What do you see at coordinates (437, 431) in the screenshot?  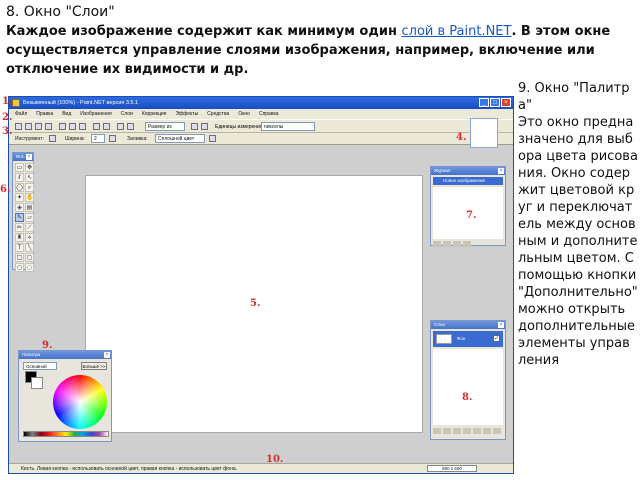 I see `add-layer-icon` at bounding box center [437, 431].